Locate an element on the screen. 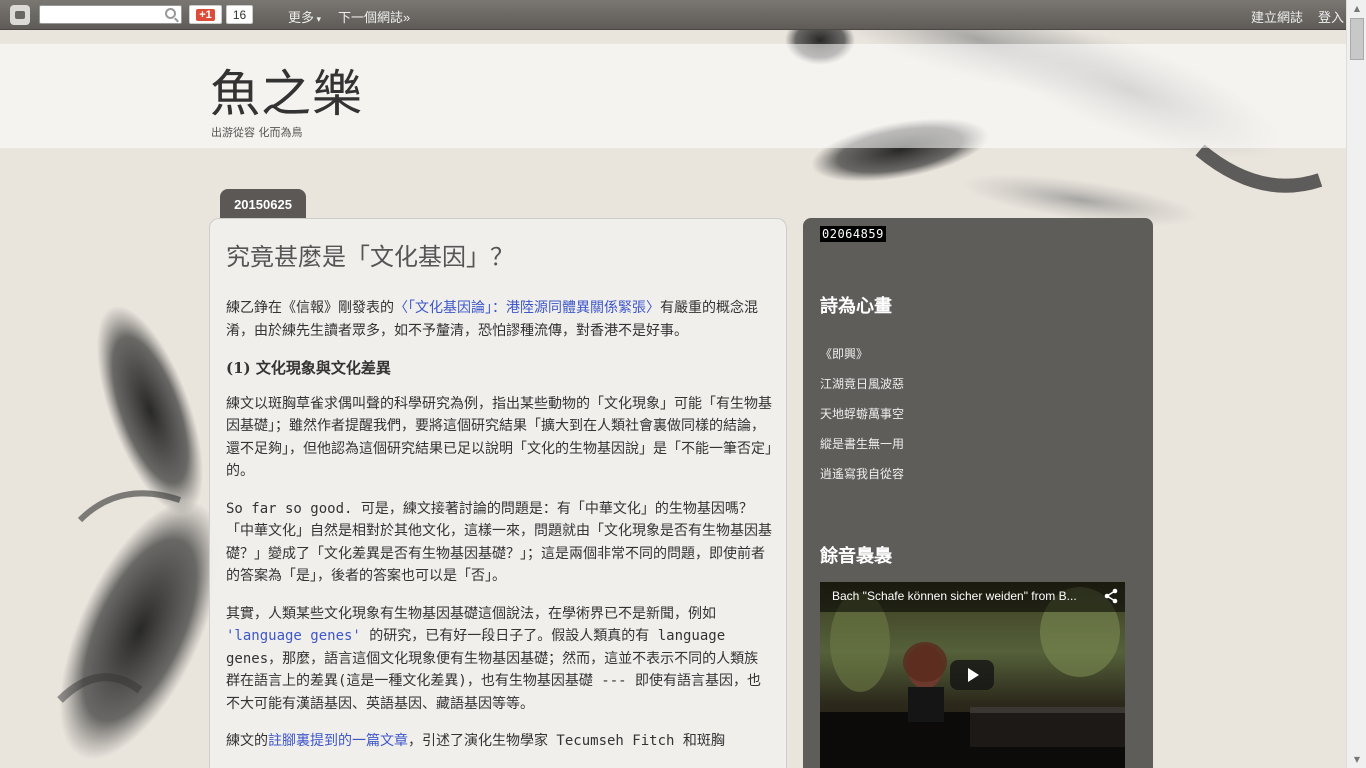  more-label: 更多 is located at coordinates (301, 17).